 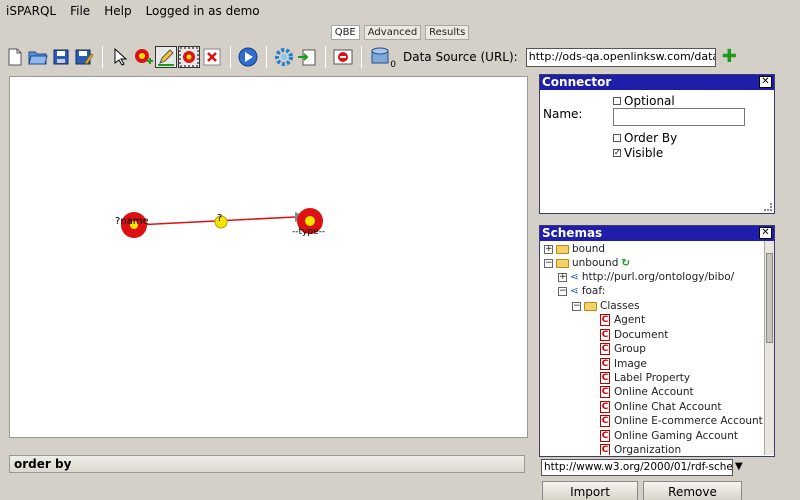 I want to click on tree-label: Group, so click(x=630, y=349).